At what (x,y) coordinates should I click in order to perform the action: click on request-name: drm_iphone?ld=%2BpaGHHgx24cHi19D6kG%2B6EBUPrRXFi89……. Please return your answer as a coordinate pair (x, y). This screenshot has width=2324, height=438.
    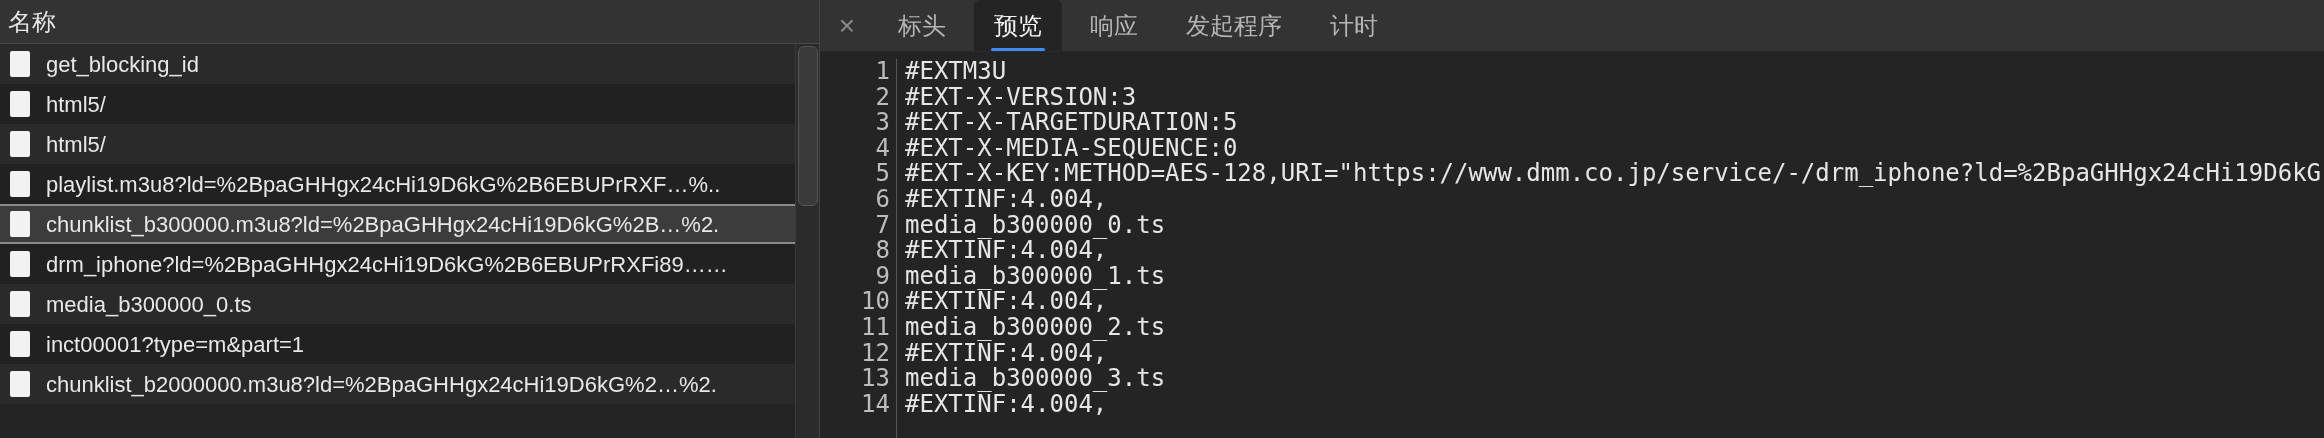
    Looking at the image, I should click on (387, 264).